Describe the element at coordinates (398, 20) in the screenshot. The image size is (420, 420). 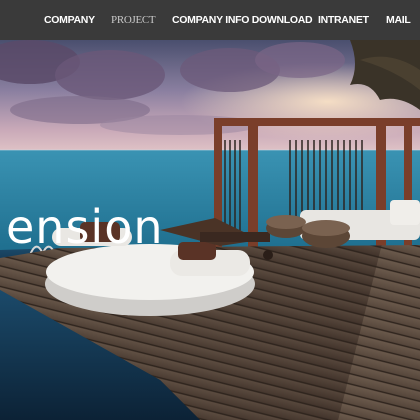
I see `nav-mail: MAIL` at that location.